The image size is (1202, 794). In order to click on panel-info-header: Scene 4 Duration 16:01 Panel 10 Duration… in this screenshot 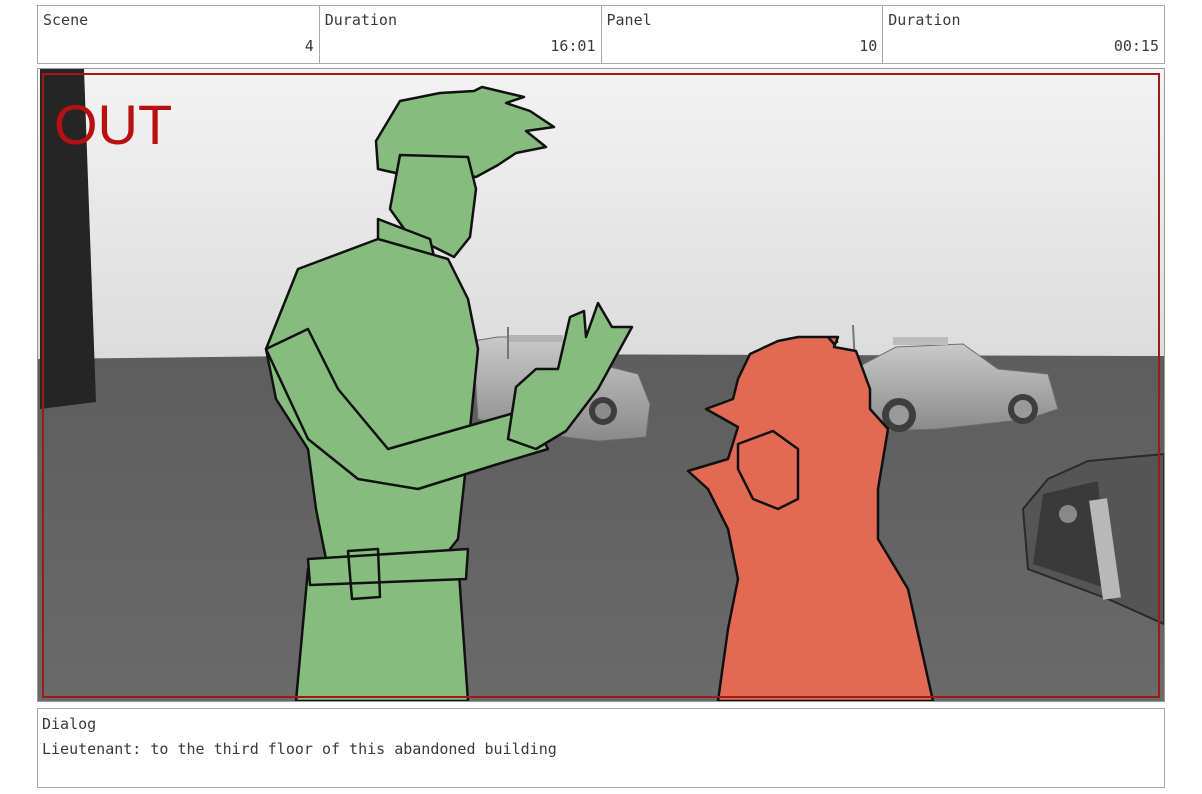, I will do `click(601, 34)`.